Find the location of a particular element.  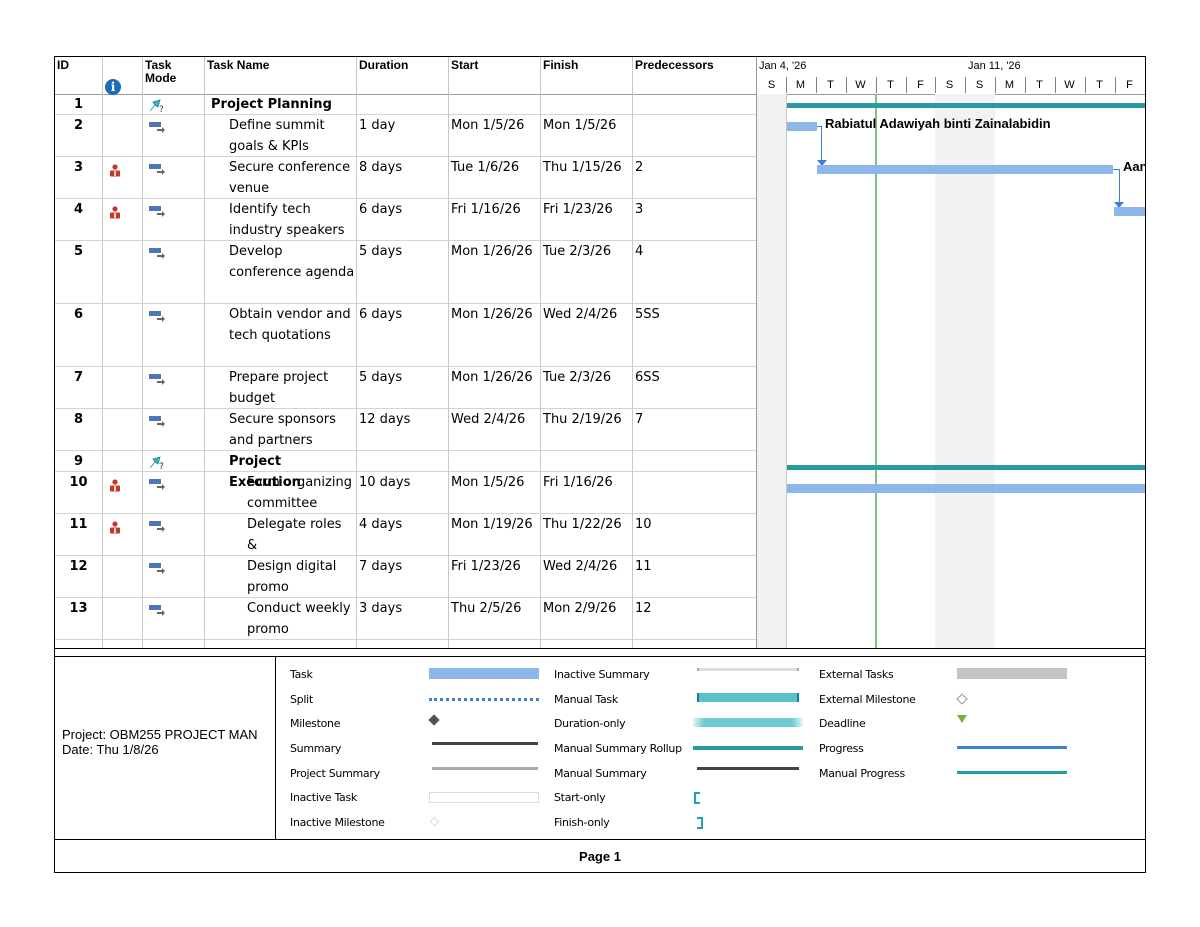

task-predecessors: 10 is located at coordinates (695, 524).